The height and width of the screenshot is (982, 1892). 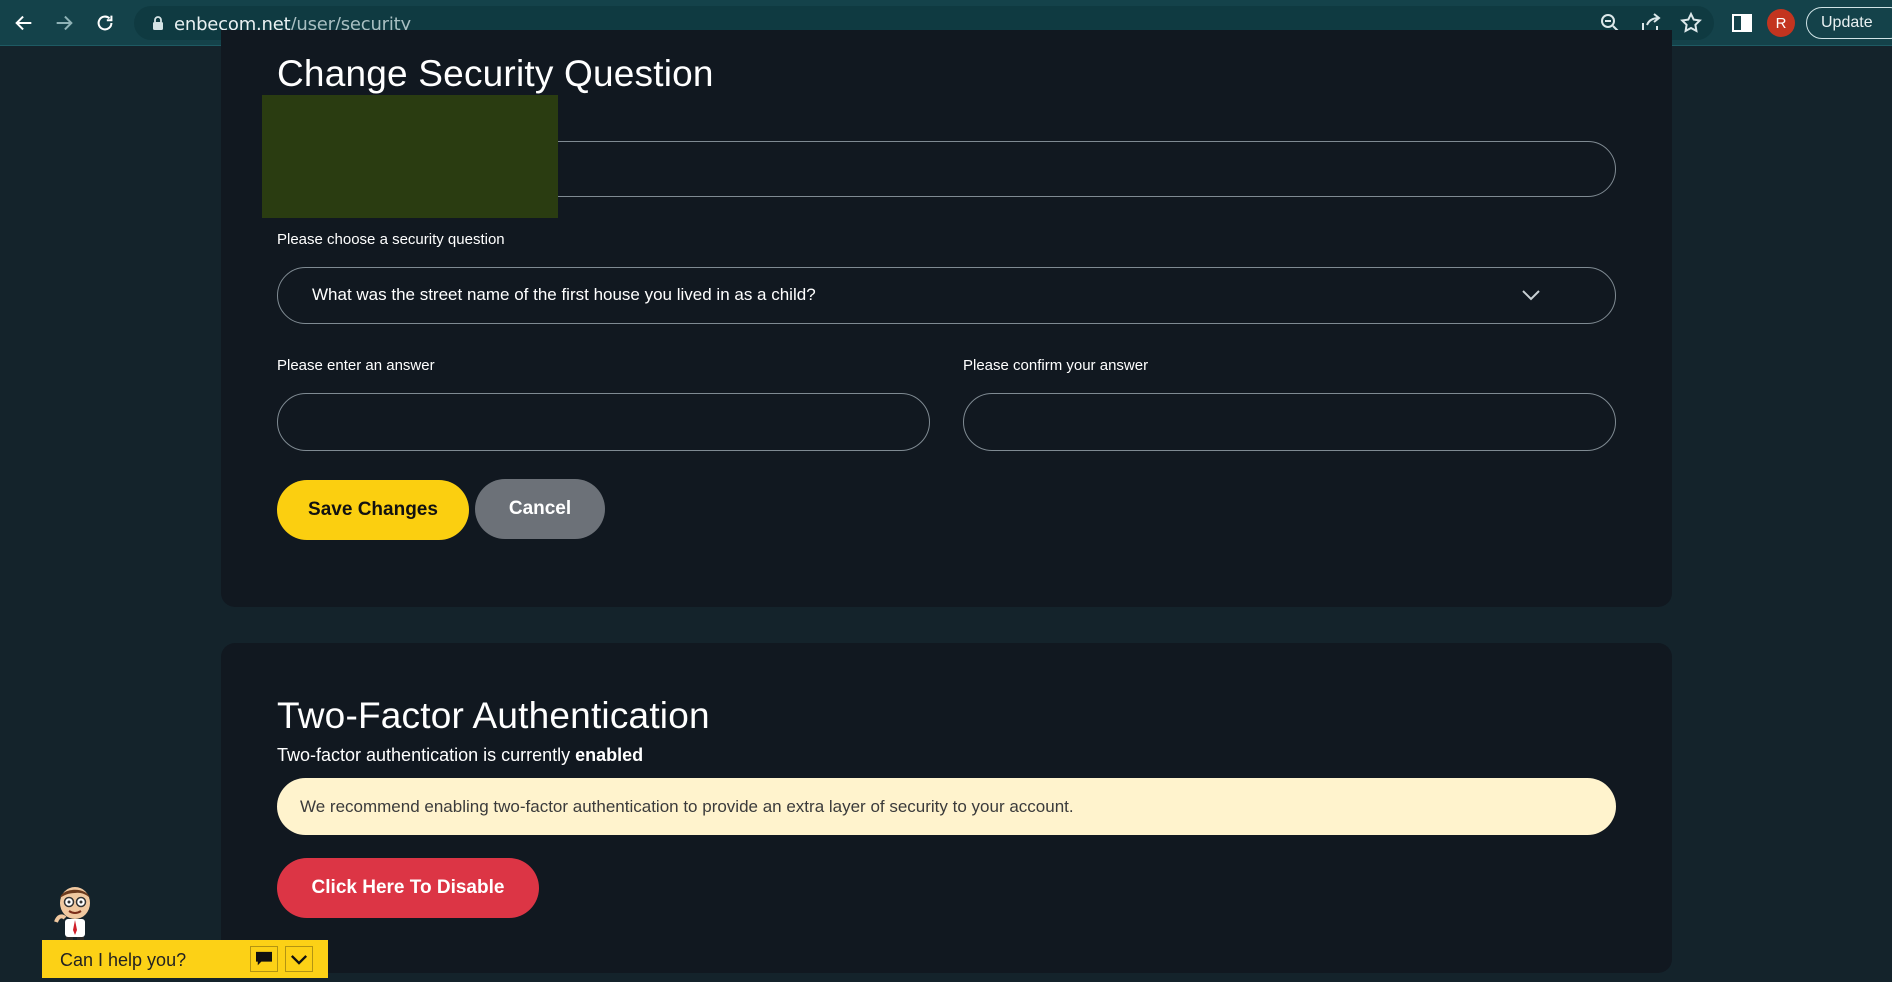 What do you see at coordinates (1781, 23) in the screenshot?
I see `profile-avatar: R` at bounding box center [1781, 23].